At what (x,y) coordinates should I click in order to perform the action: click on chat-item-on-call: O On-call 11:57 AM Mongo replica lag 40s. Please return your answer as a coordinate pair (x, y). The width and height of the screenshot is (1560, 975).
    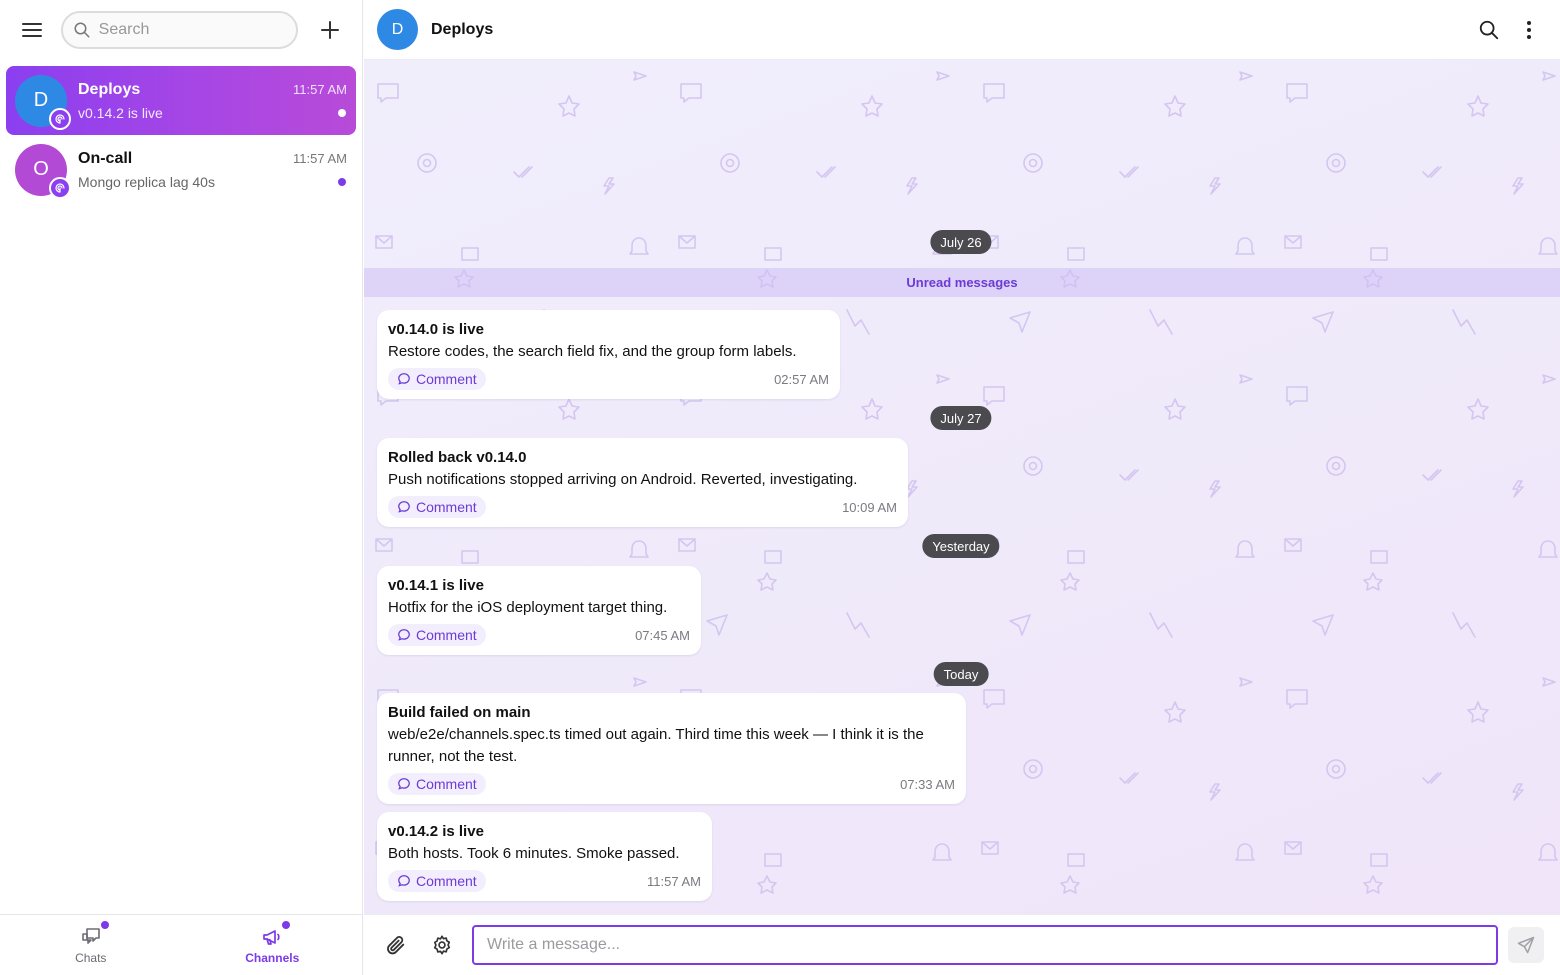
    Looking at the image, I should click on (181, 169).